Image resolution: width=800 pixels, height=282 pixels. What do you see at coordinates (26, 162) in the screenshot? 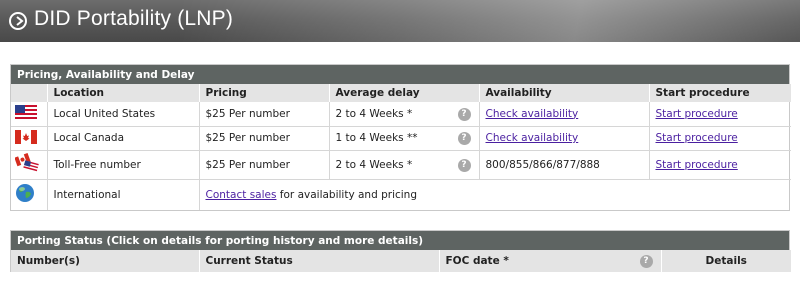
I see `us-canada-flags-icon` at bounding box center [26, 162].